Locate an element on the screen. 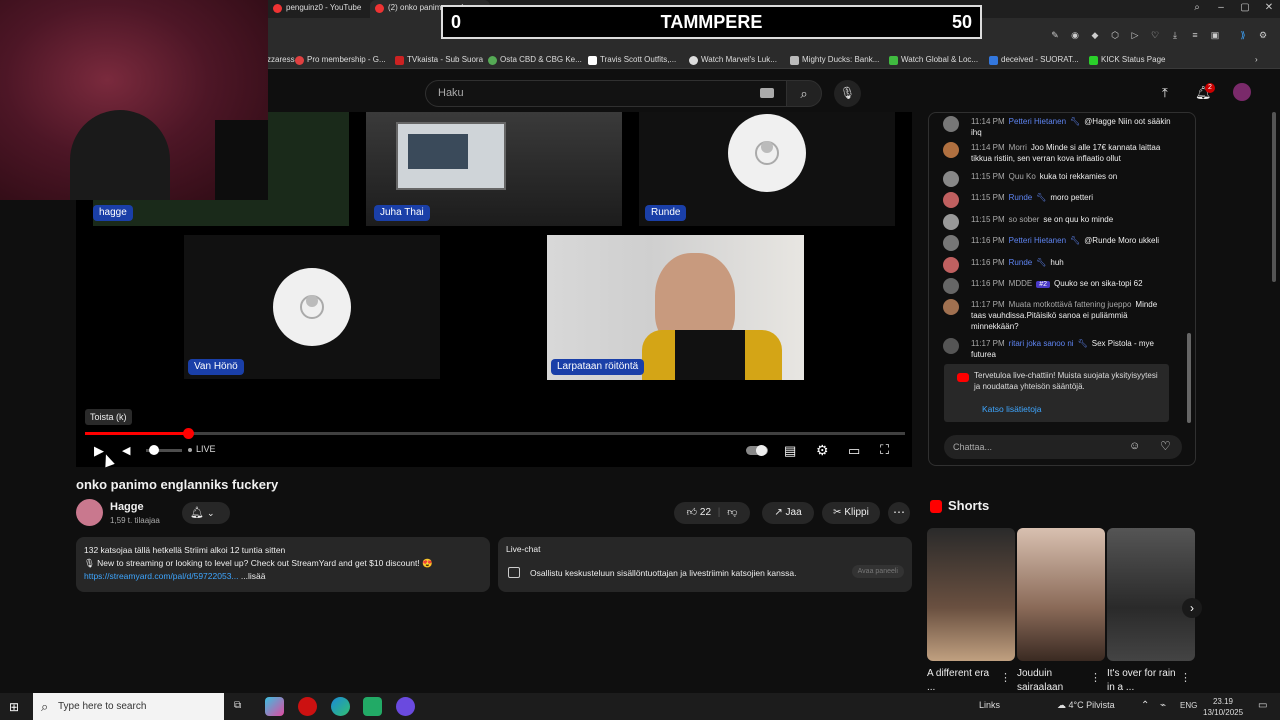  menu-icon: ≡ is located at coordinates (1195, 35).